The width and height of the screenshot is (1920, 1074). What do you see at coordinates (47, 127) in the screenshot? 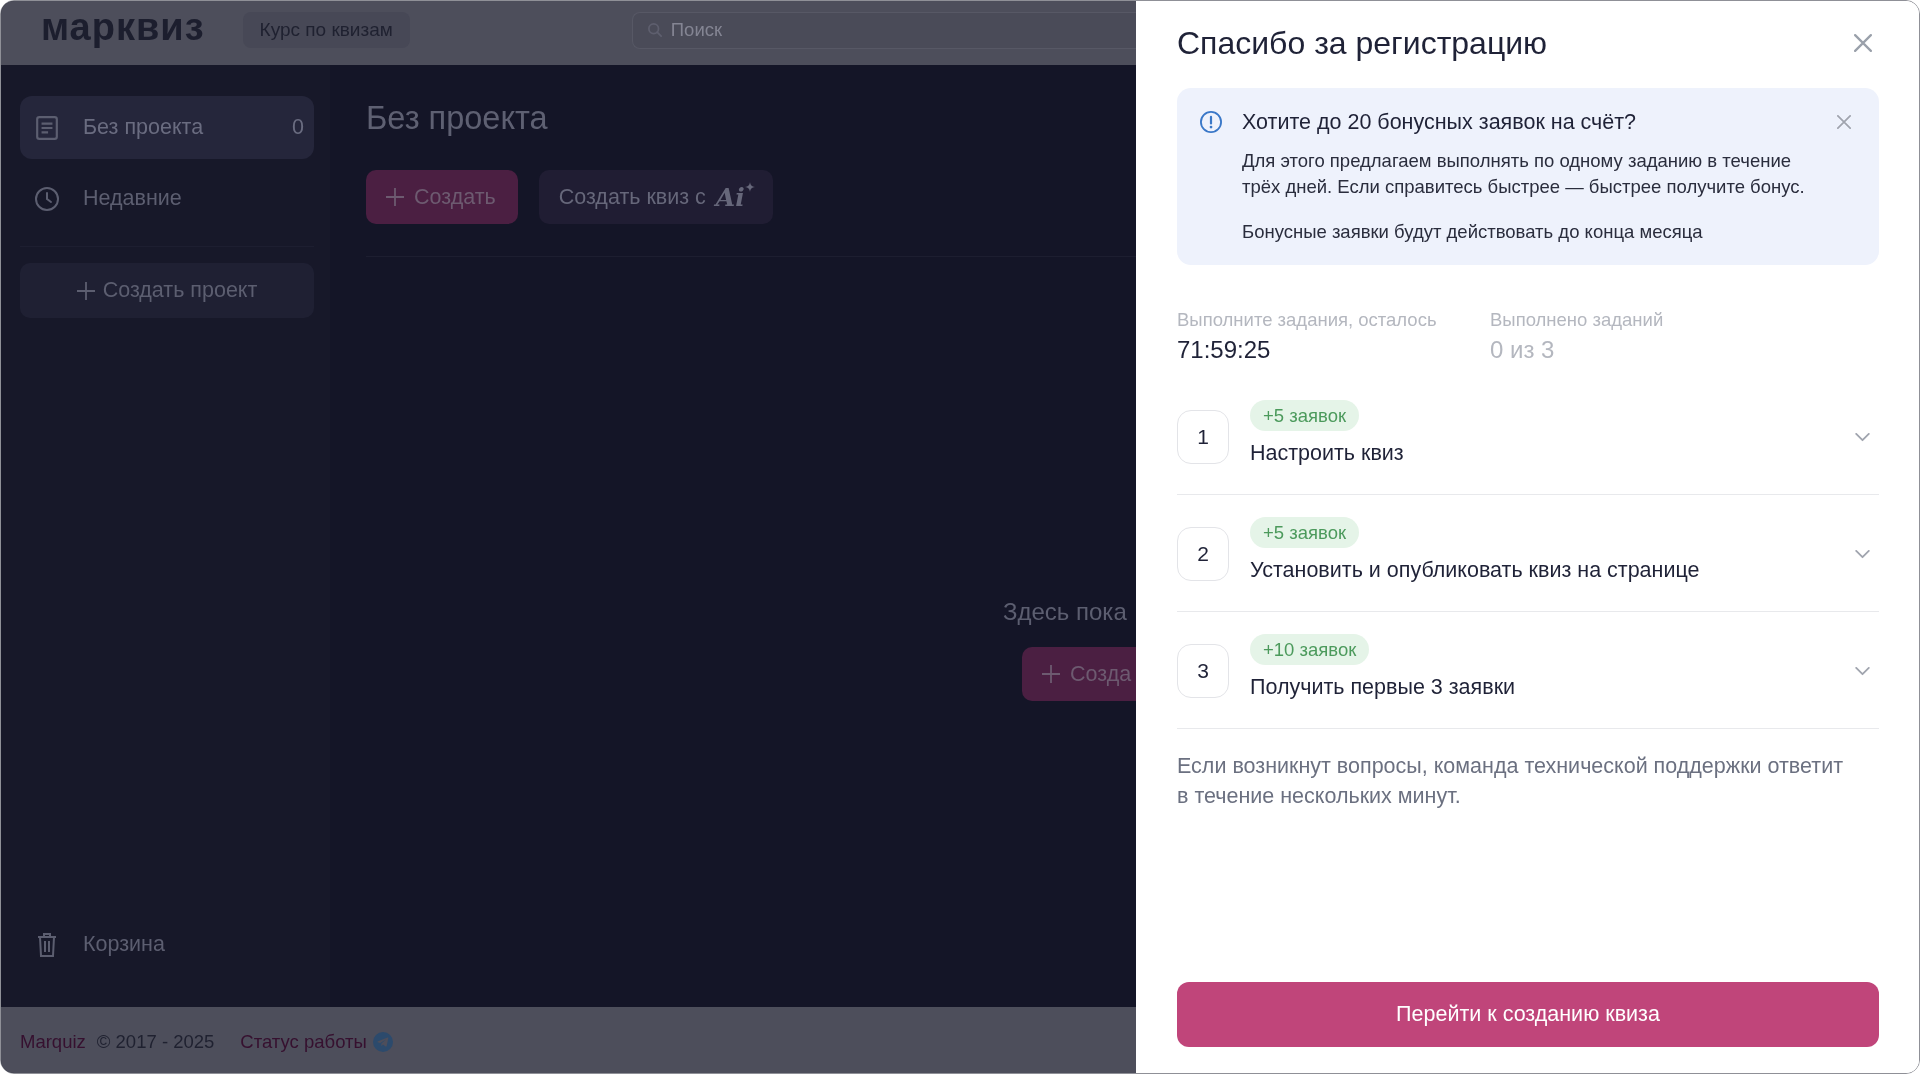
I see `document-icon` at bounding box center [47, 127].